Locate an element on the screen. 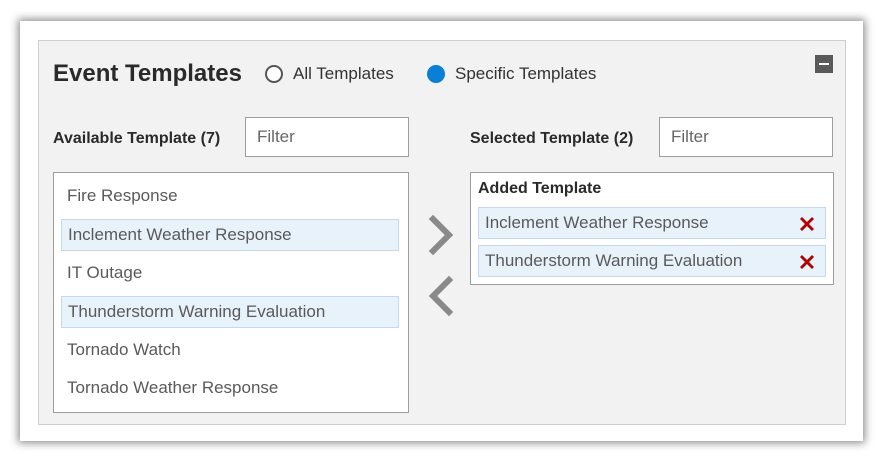 Image resolution: width=886 pixels, height=465 pixels. panel-title: Event Templates is located at coordinates (147, 73).